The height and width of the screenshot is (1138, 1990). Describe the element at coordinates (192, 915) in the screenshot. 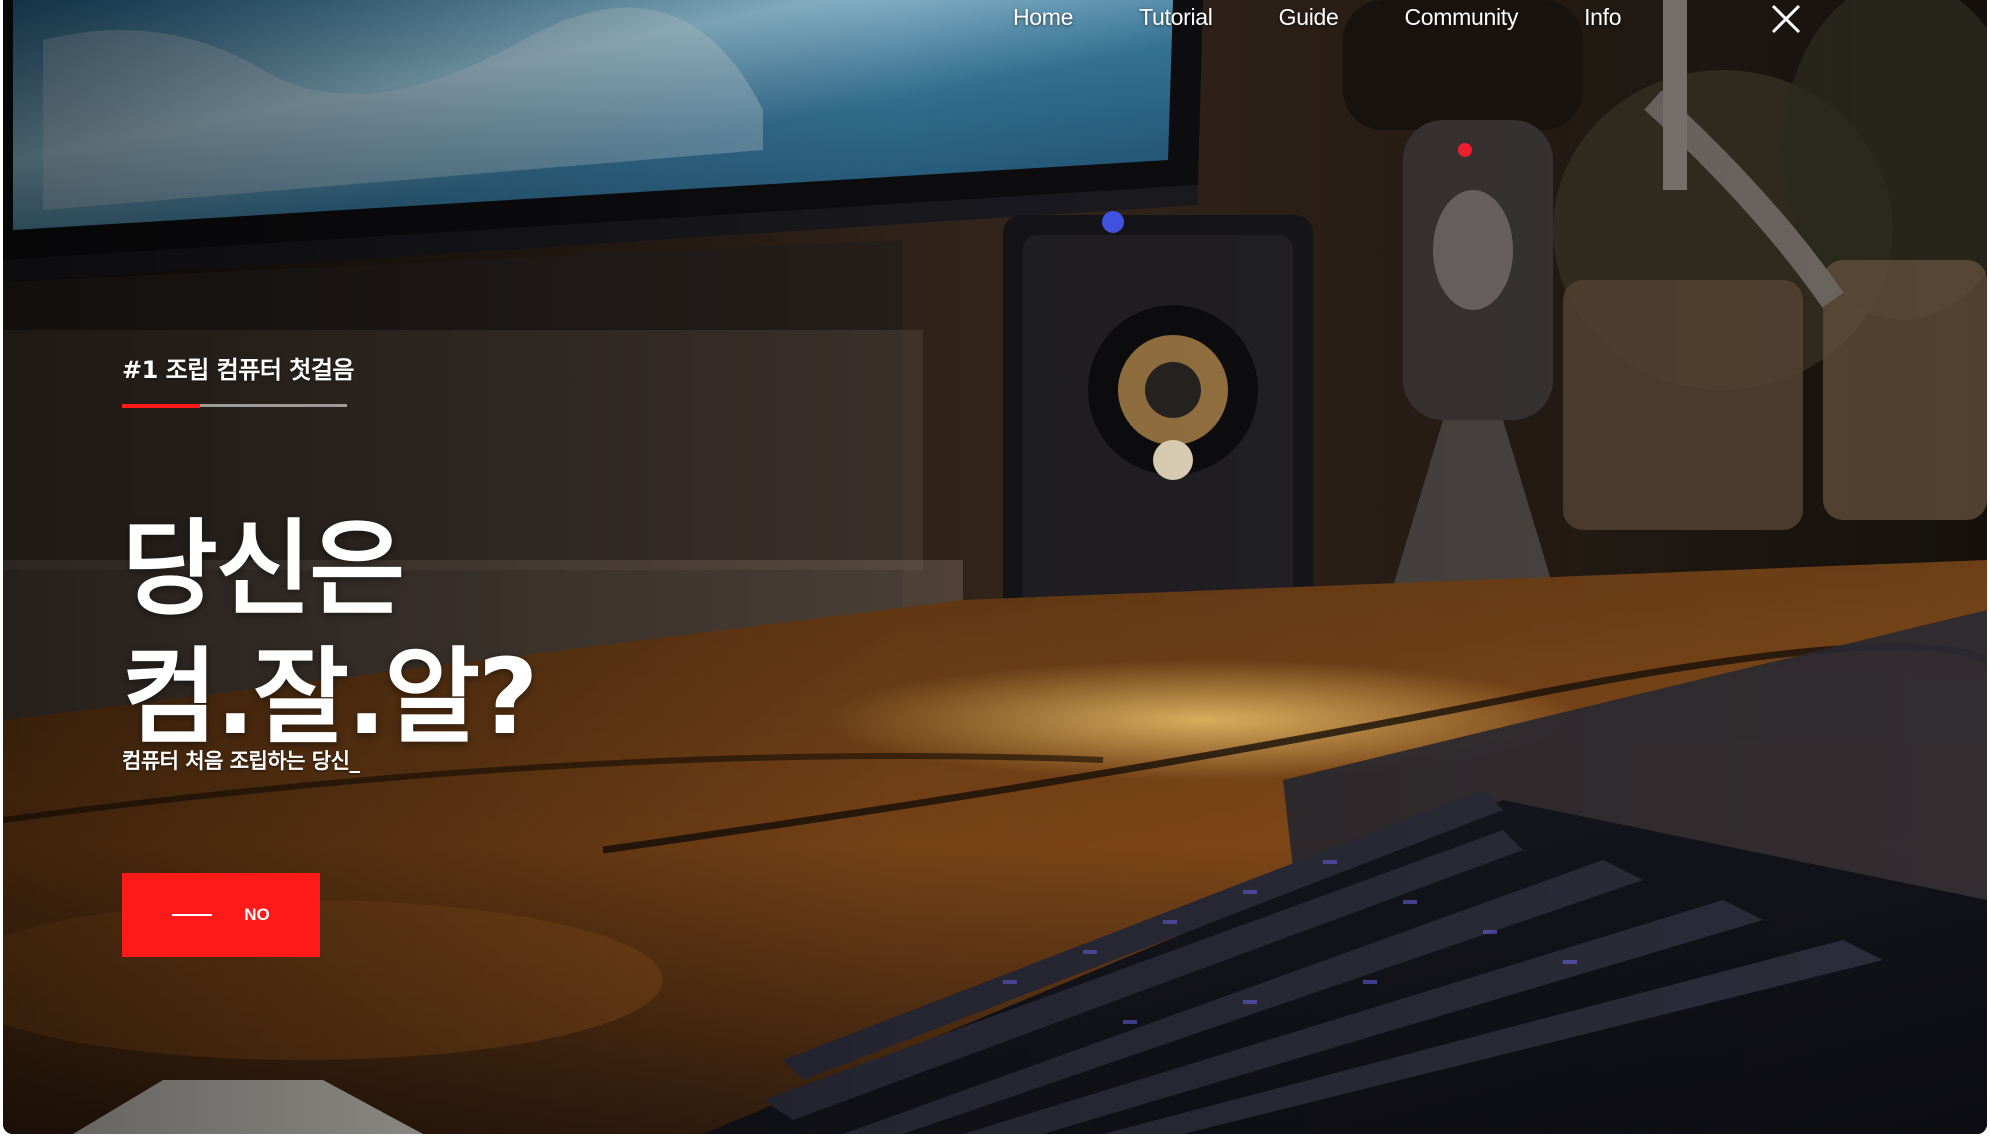

I see `dash-icon` at that location.